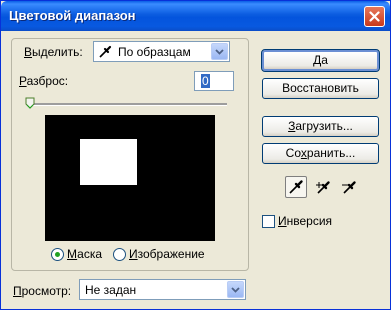 The height and width of the screenshot is (310, 391). Describe the element at coordinates (154, 52) in the screenshot. I see `select-value: По образцам` at that location.